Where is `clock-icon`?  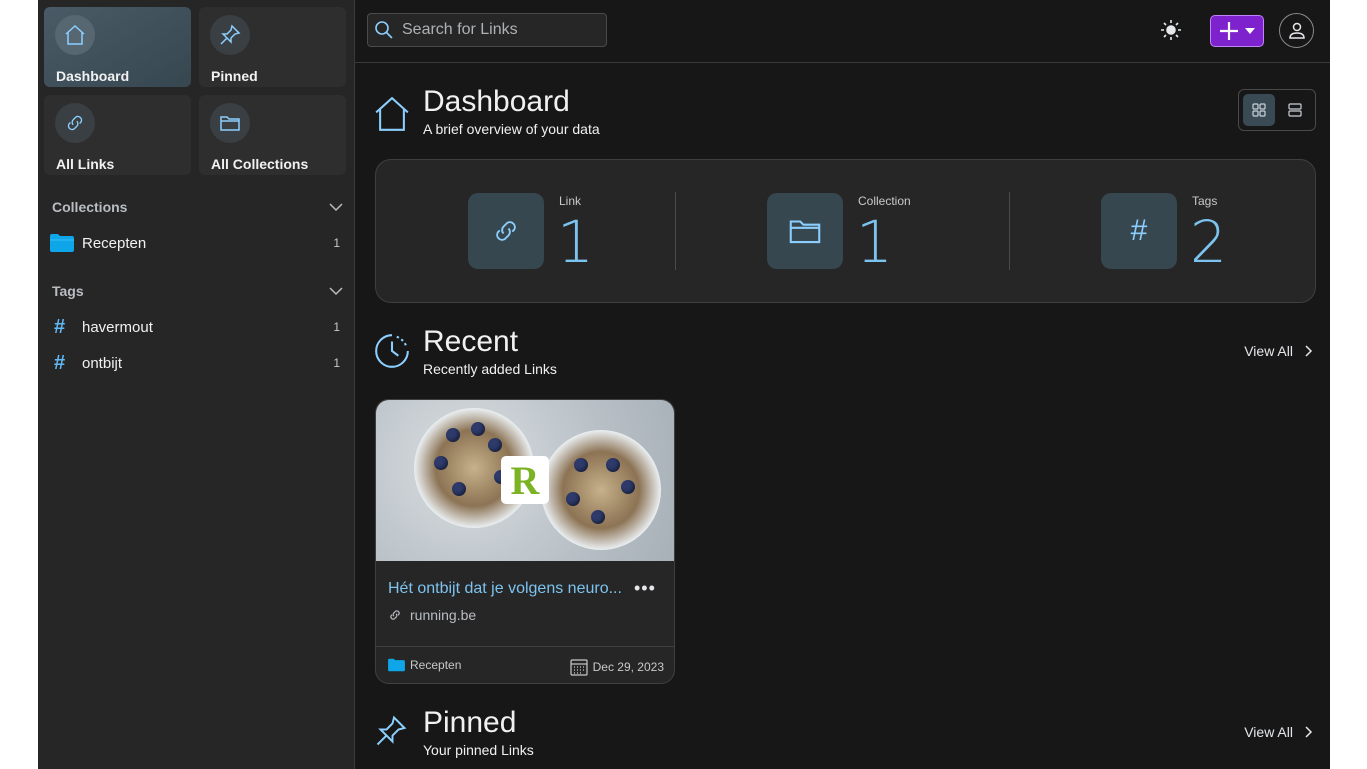 clock-icon is located at coordinates (392, 351).